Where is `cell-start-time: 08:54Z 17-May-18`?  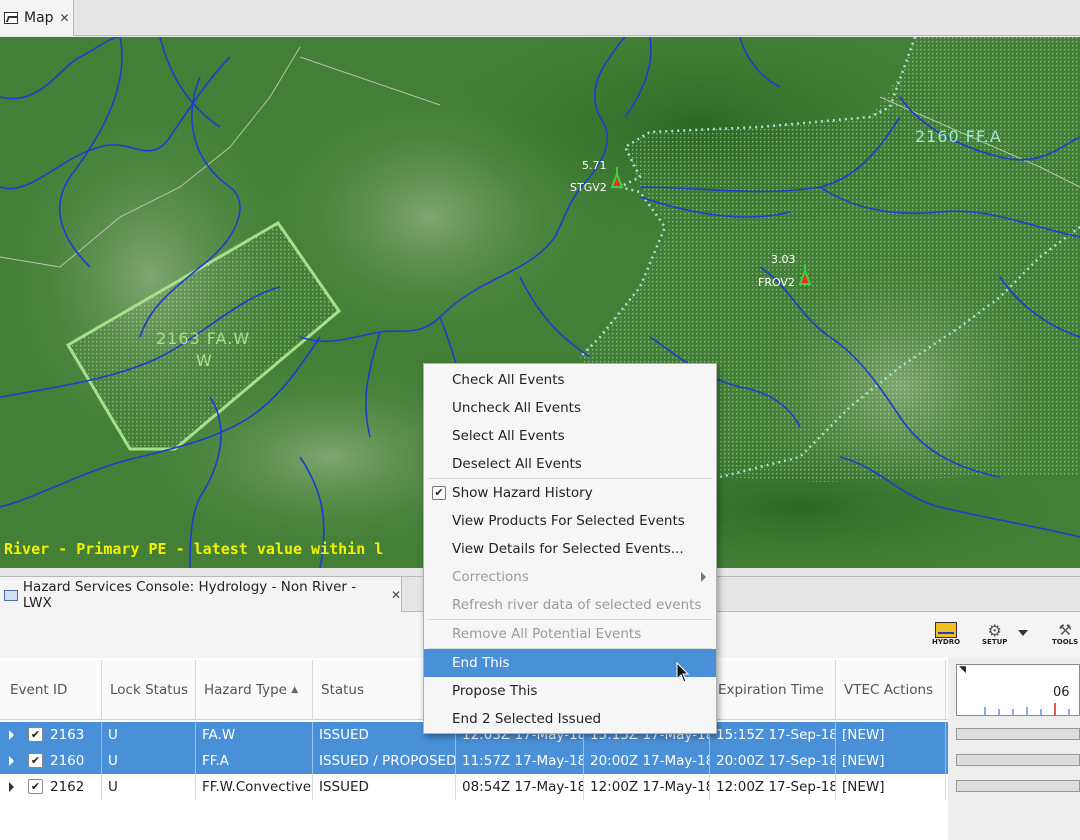 cell-start-time: 08:54Z 17-May-18 is located at coordinates (520, 787).